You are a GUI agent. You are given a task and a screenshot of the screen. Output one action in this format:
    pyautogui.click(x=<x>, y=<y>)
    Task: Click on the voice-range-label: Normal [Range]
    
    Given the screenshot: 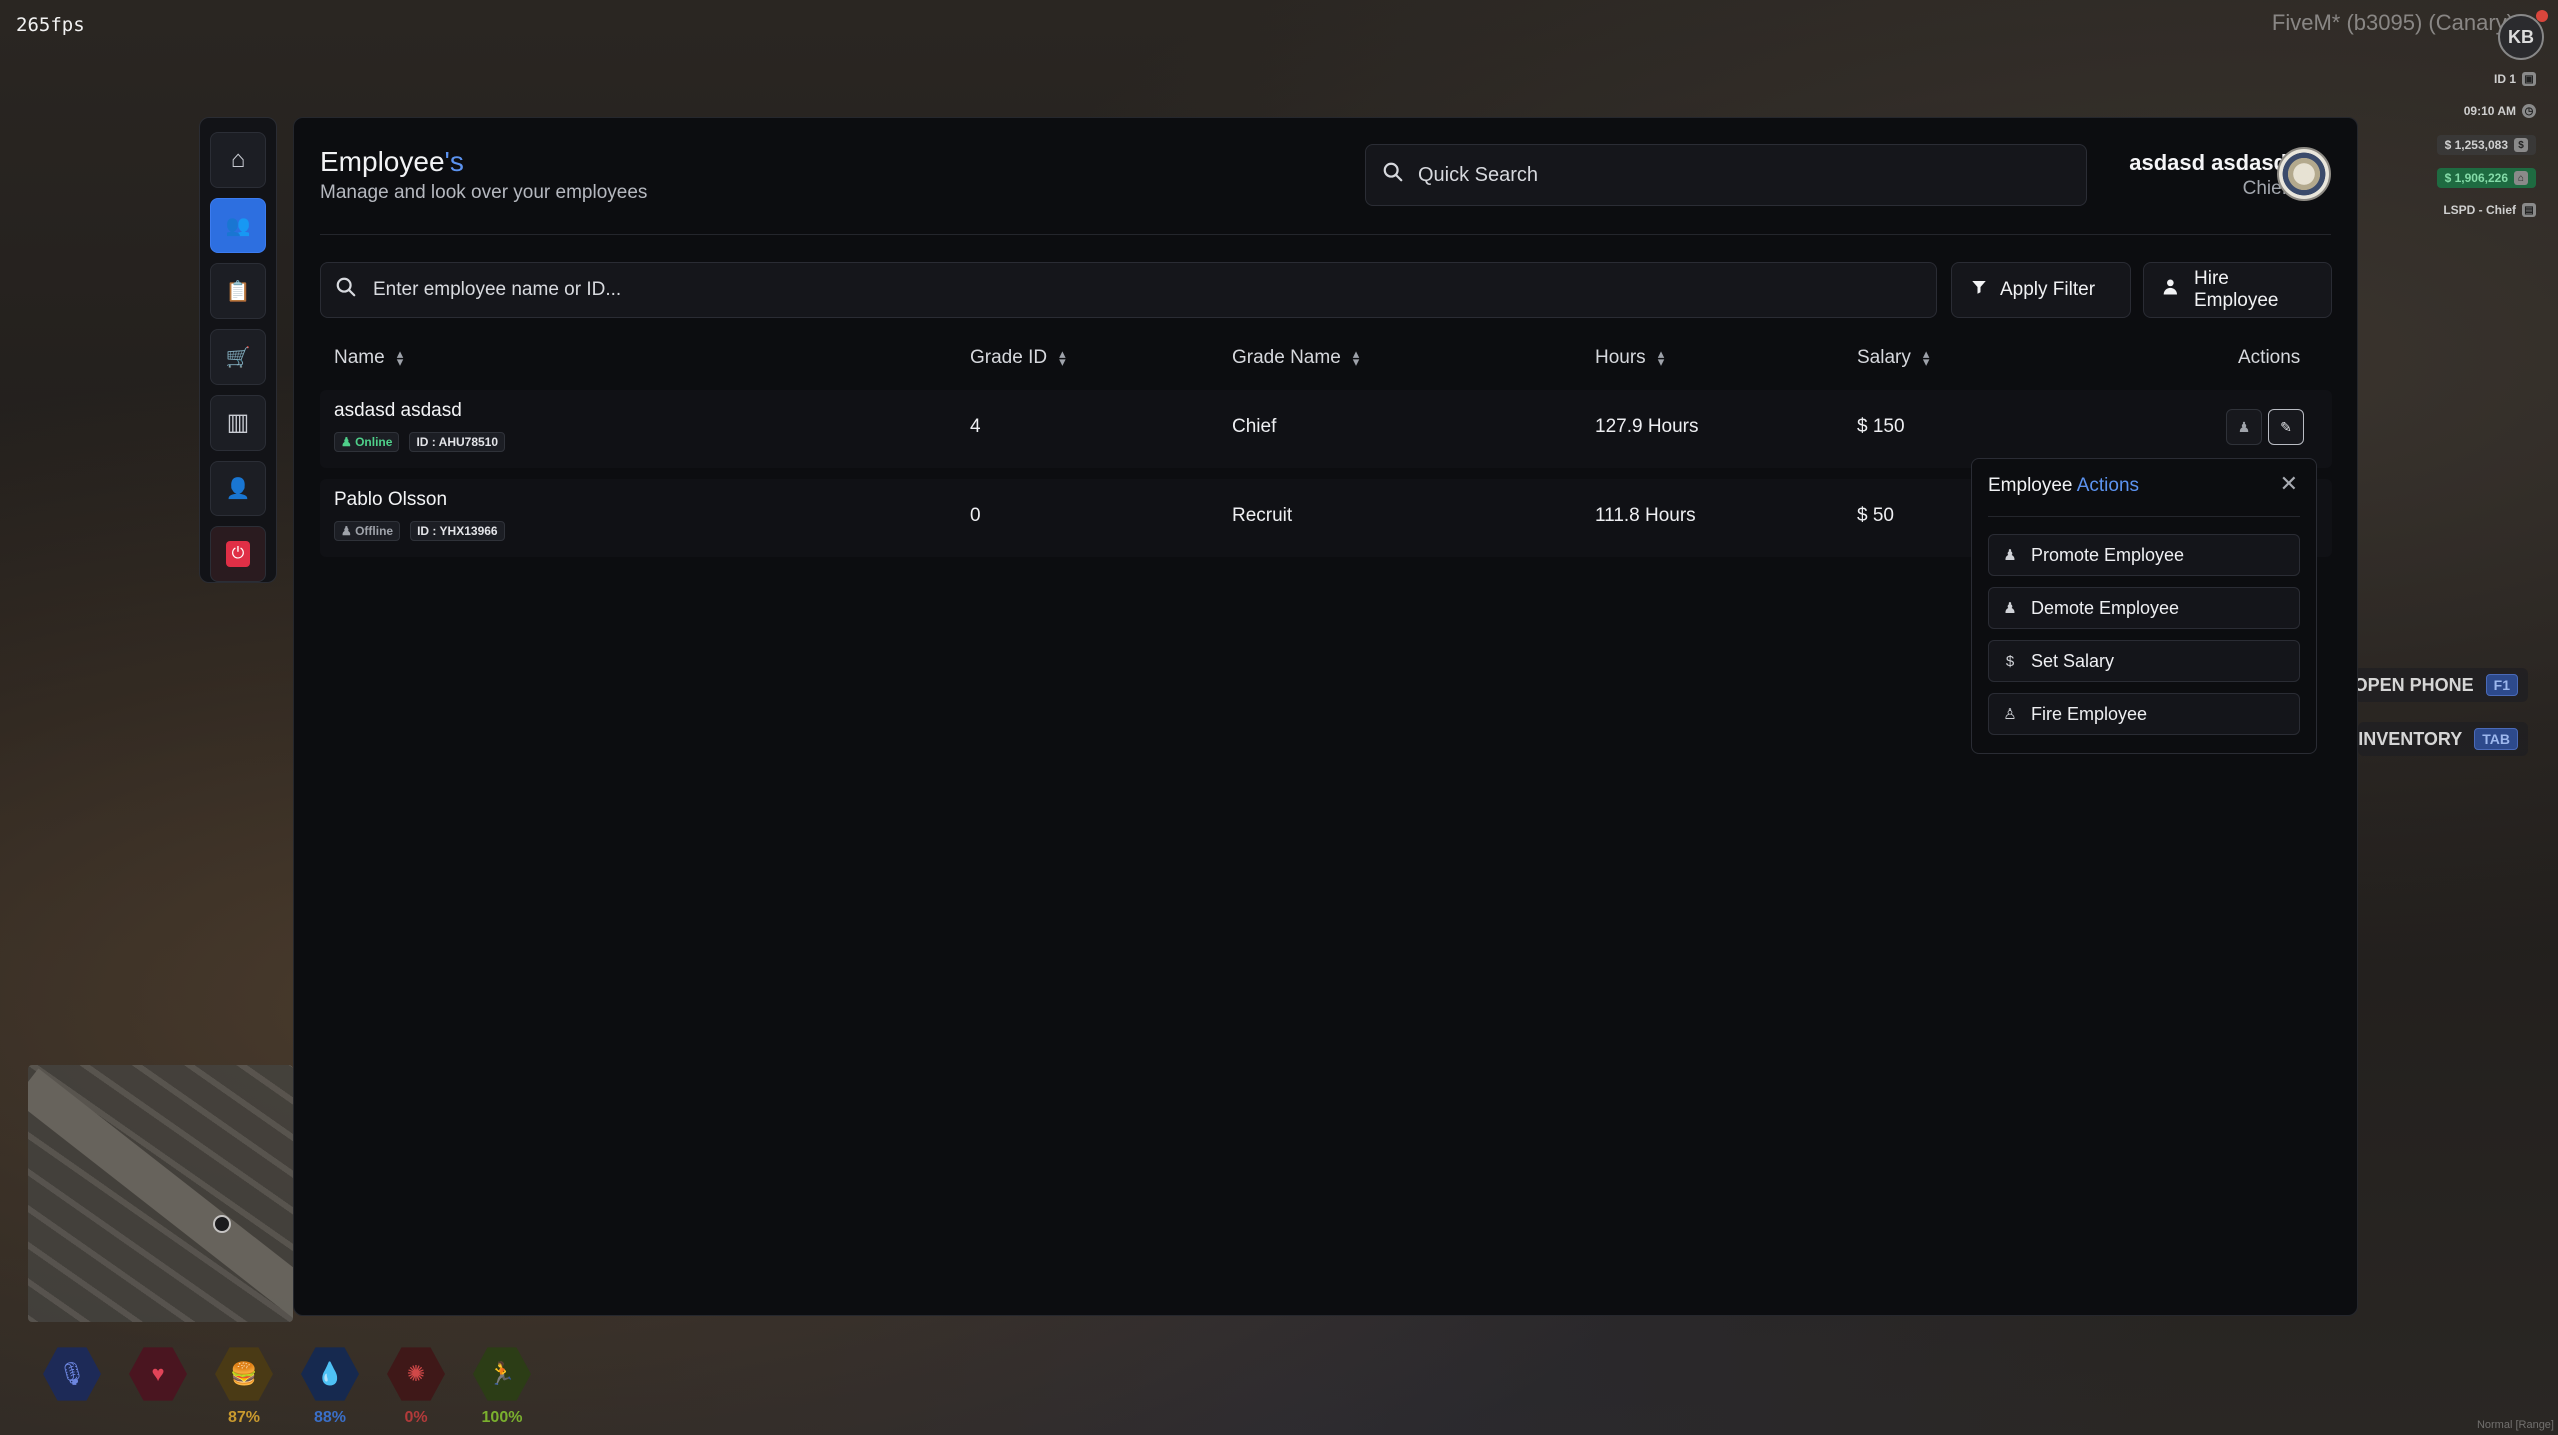 What is the action you would take?
    pyautogui.click(x=2515, y=1425)
    